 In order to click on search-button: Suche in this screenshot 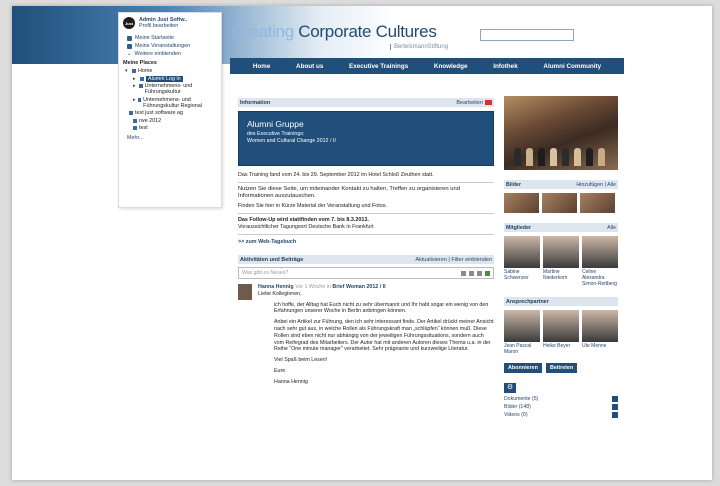, I will do `click(589, 33)`.